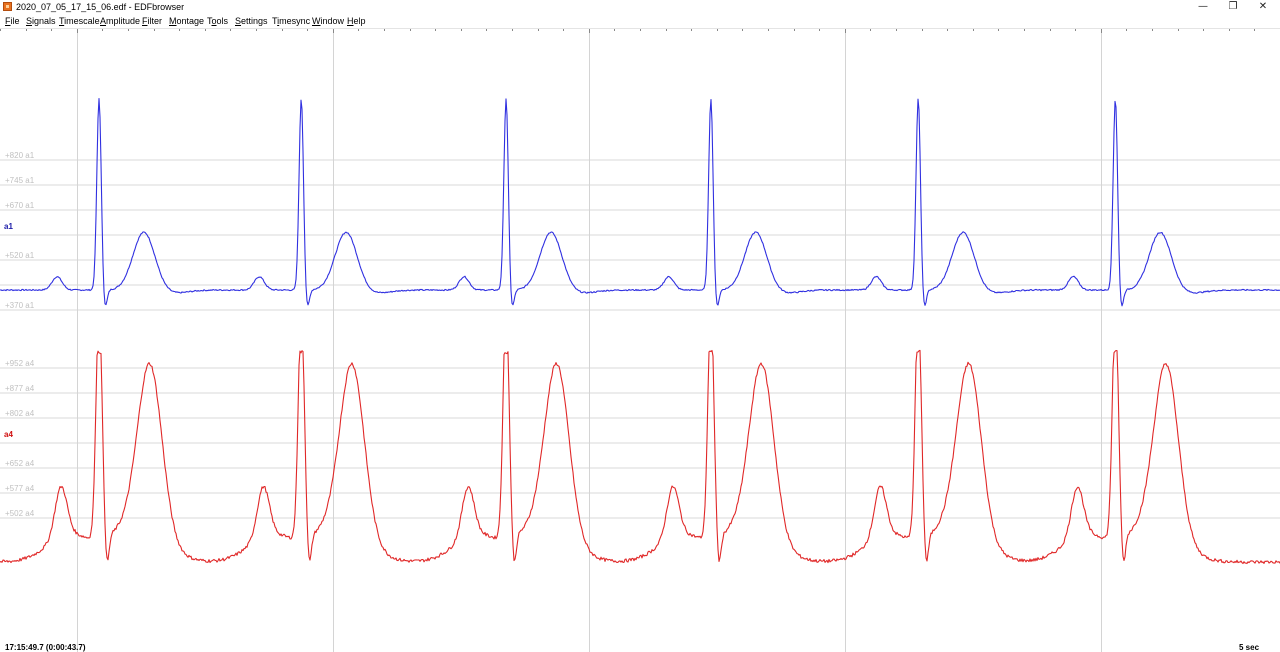  What do you see at coordinates (20, 413) in the screenshot?
I see `grid-label: +802 a4` at bounding box center [20, 413].